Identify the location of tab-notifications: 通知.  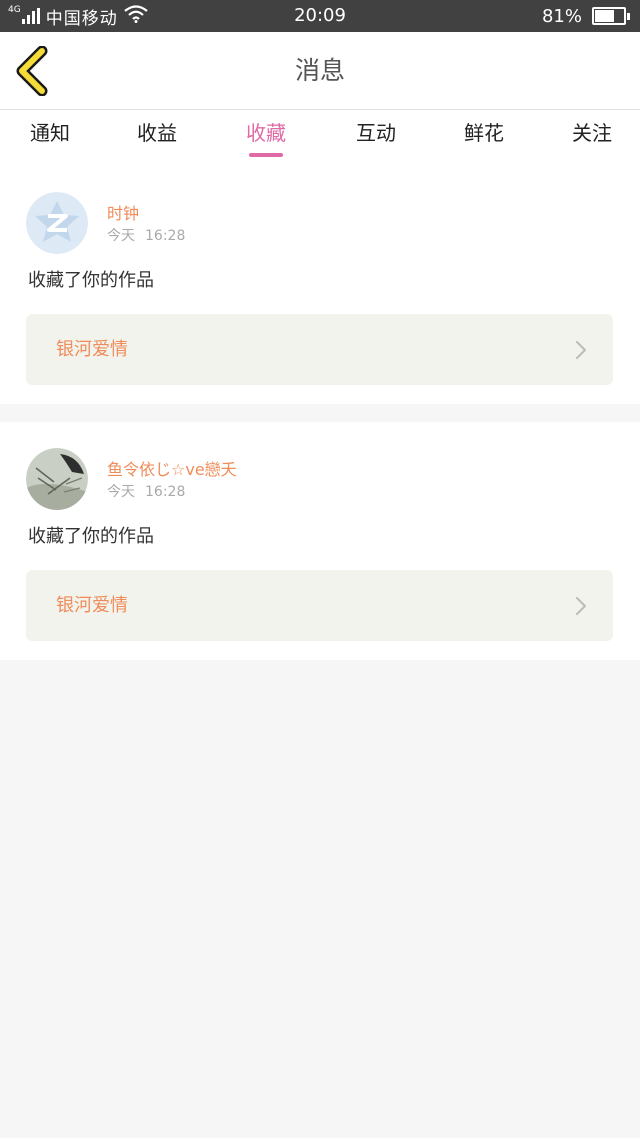
(50, 138).